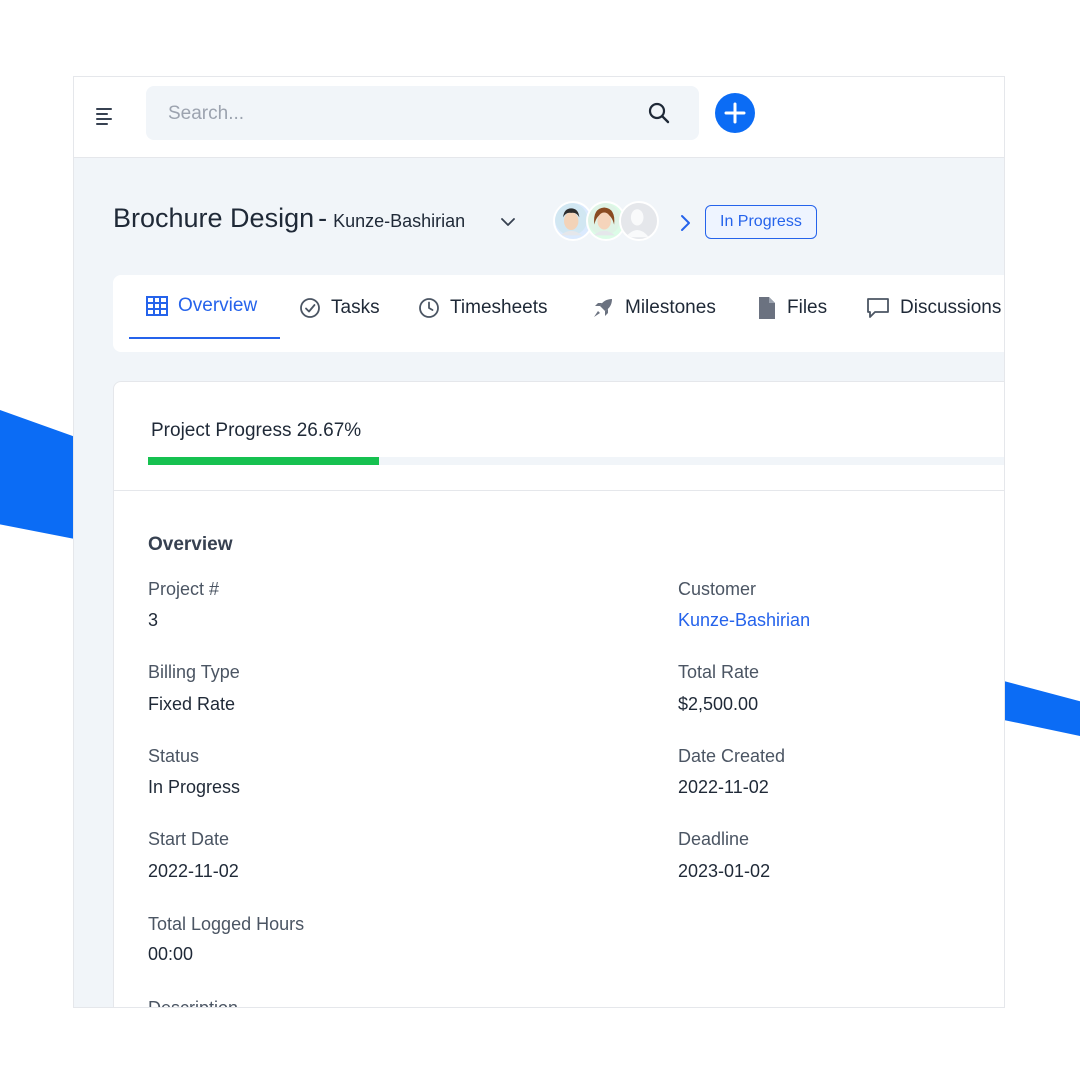 This screenshot has height=1080, width=1080. Describe the element at coordinates (732, 756) in the screenshot. I see `field-label-date-created: Date Created` at that location.